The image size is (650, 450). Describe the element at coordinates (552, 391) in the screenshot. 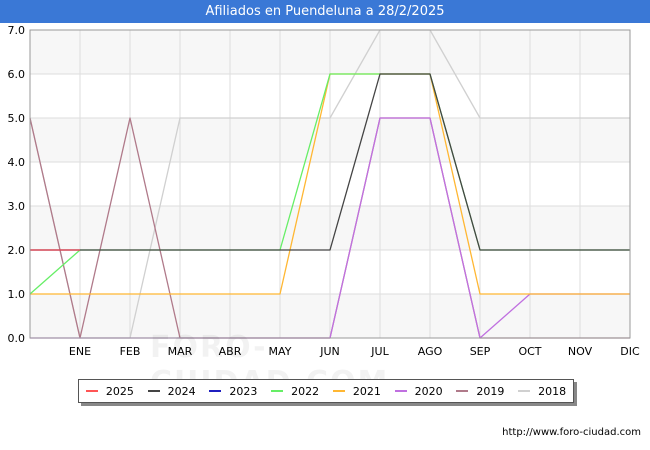

I see `legend-label: 2018` at that location.